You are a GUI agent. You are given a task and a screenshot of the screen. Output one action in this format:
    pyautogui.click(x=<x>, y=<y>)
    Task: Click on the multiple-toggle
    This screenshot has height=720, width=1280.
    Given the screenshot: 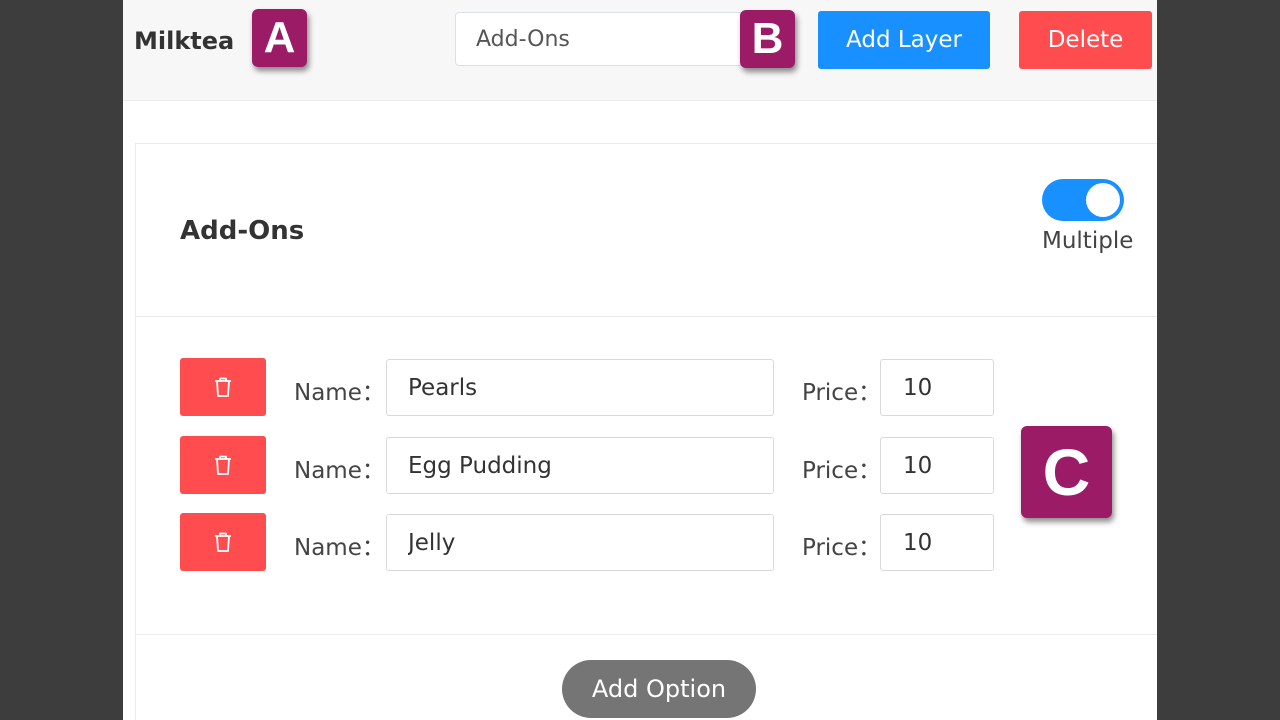 What is the action you would take?
    pyautogui.click(x=1083, y=200)
    